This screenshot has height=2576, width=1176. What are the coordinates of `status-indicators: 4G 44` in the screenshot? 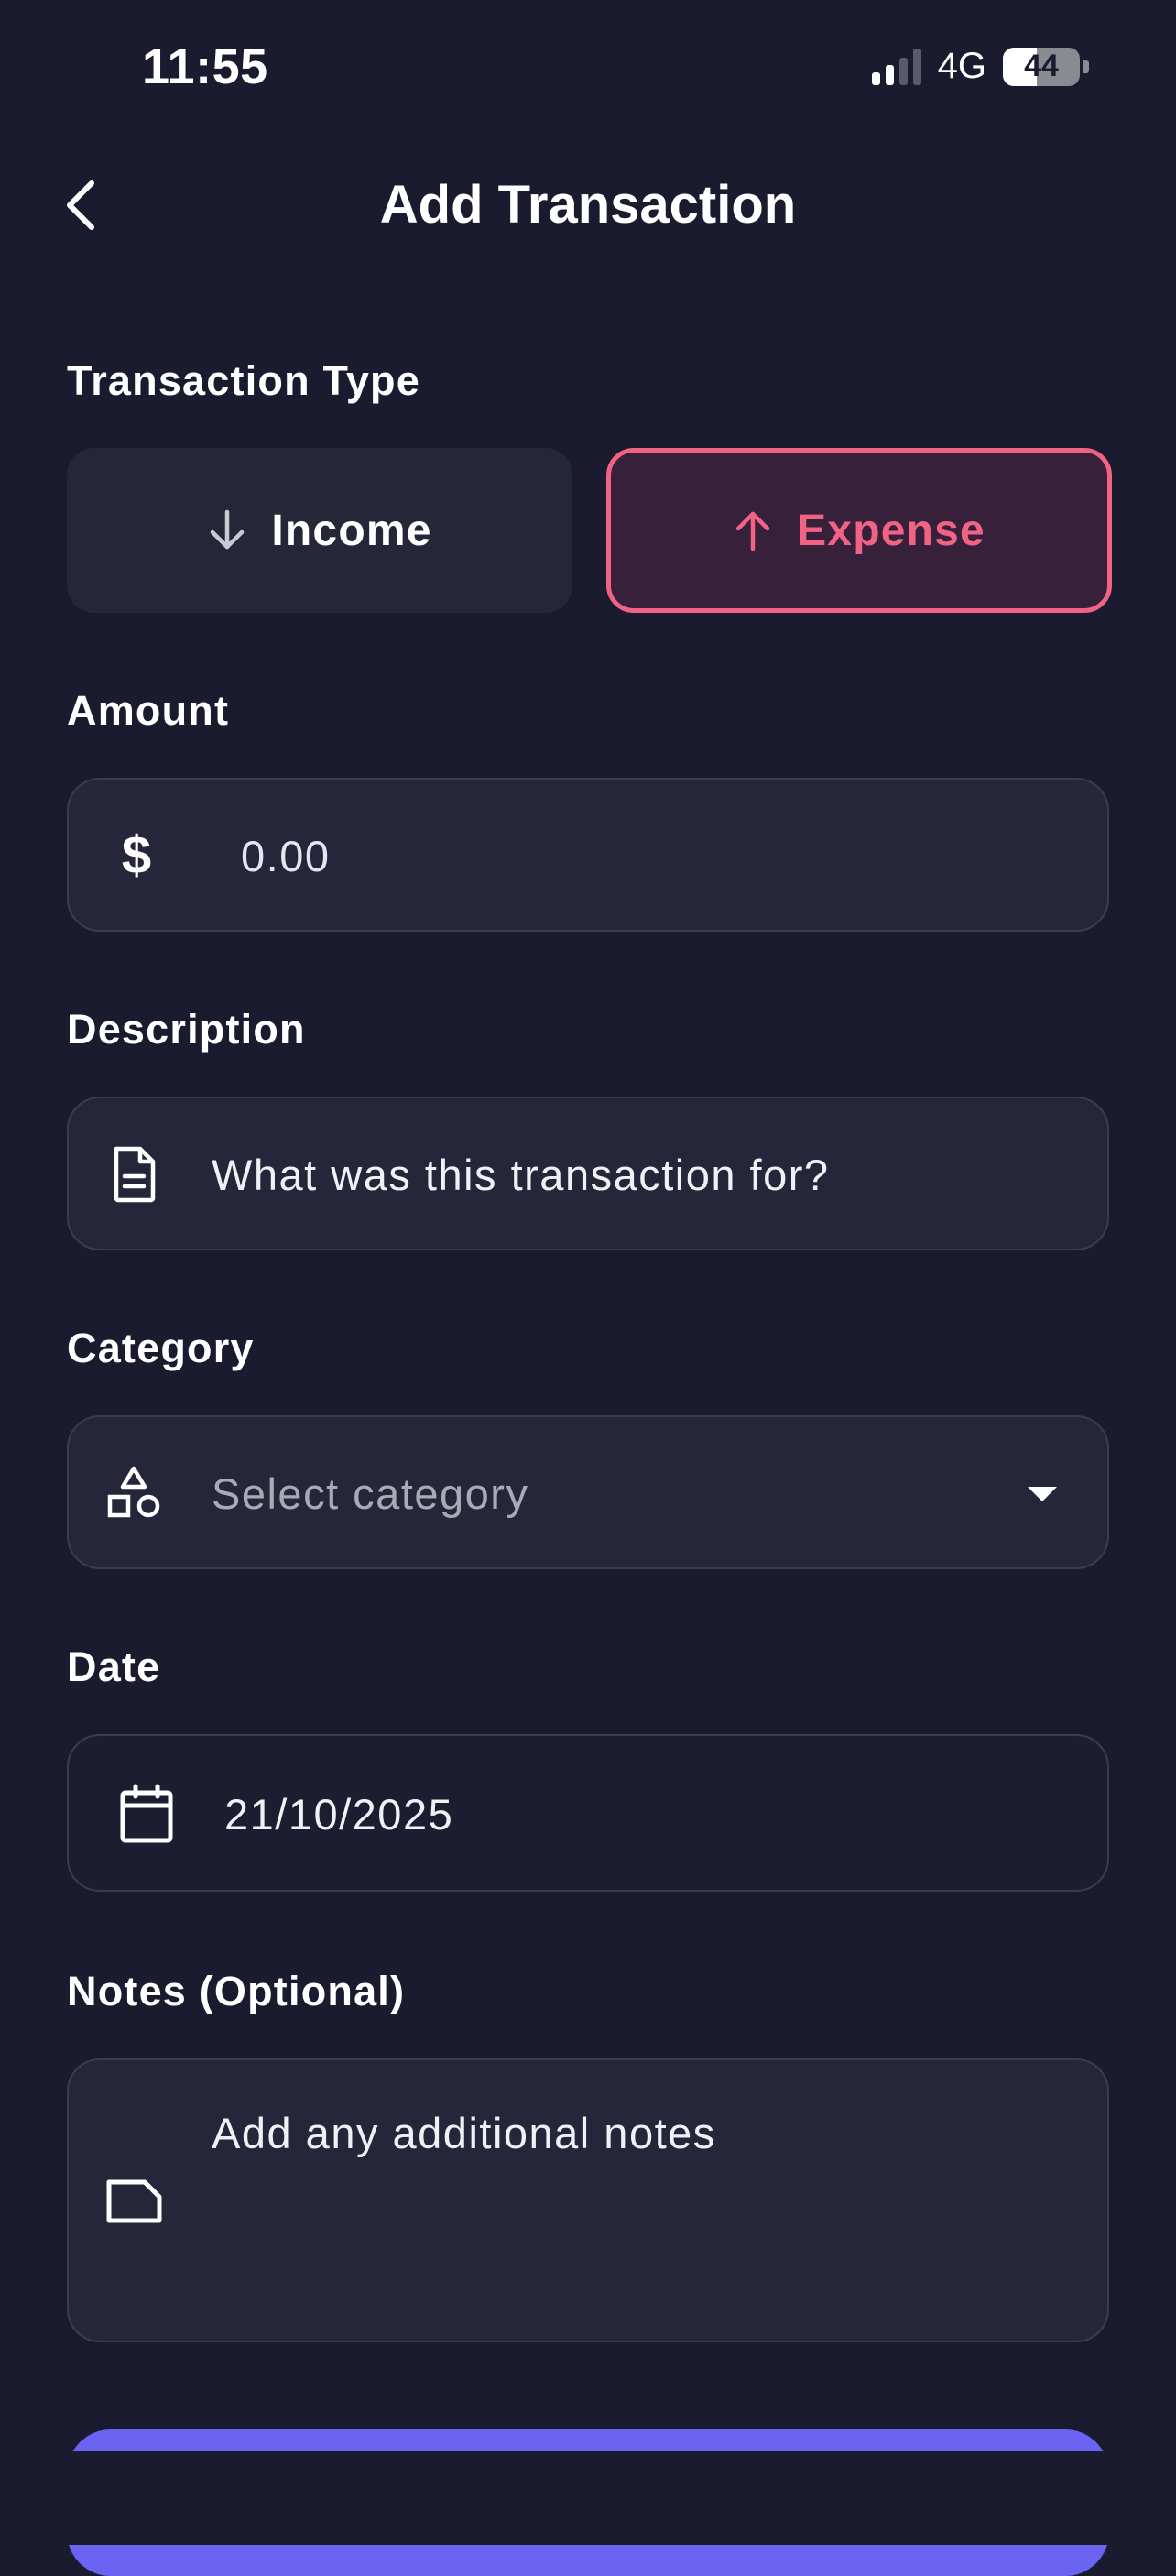 It's located at (980, 66).